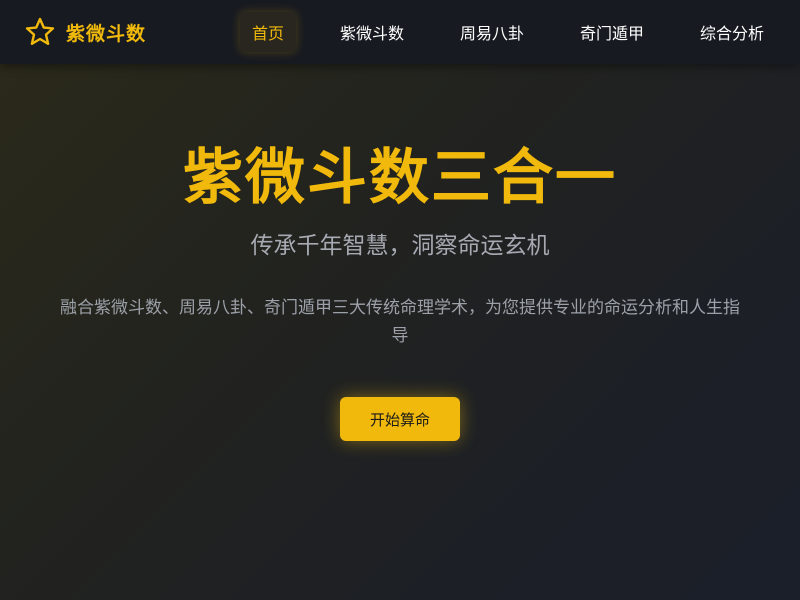 This screenshot has width=800, height=600. What do you see at coordinates (400, 419) in the screenshot?
I see `start-fortune-button: 开始算命` at bounding box center [400, 419].